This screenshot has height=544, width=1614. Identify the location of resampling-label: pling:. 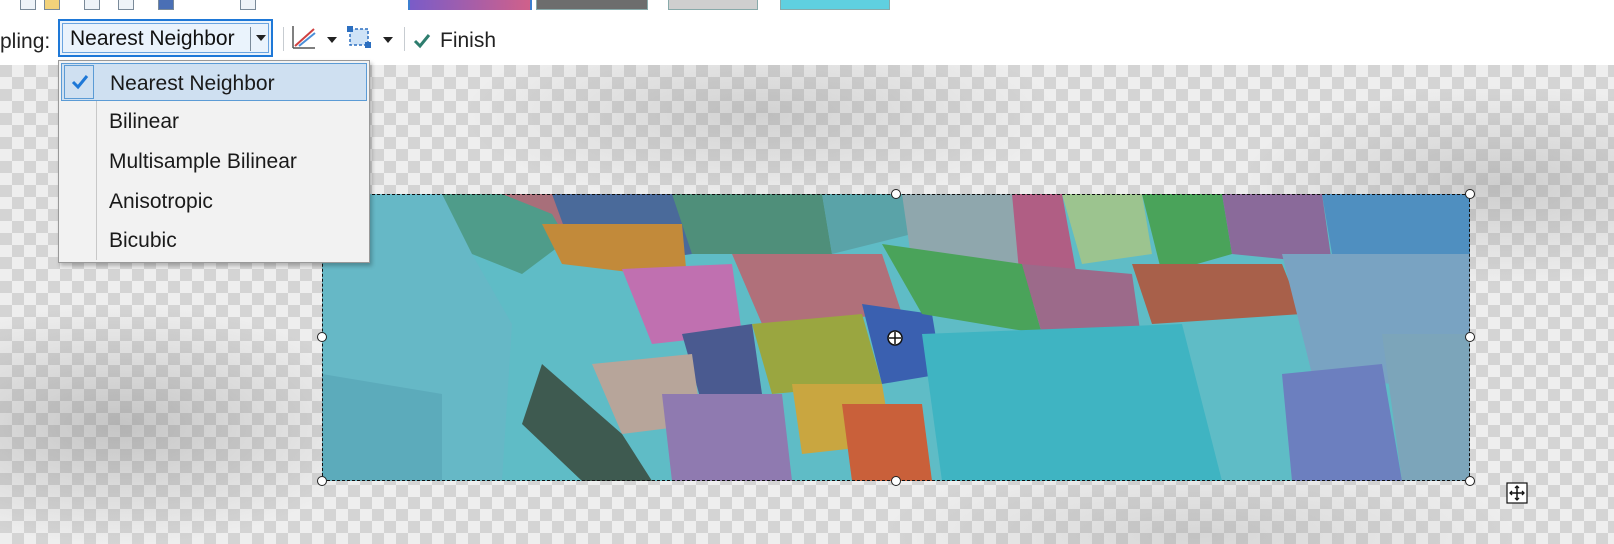
(25, 41).